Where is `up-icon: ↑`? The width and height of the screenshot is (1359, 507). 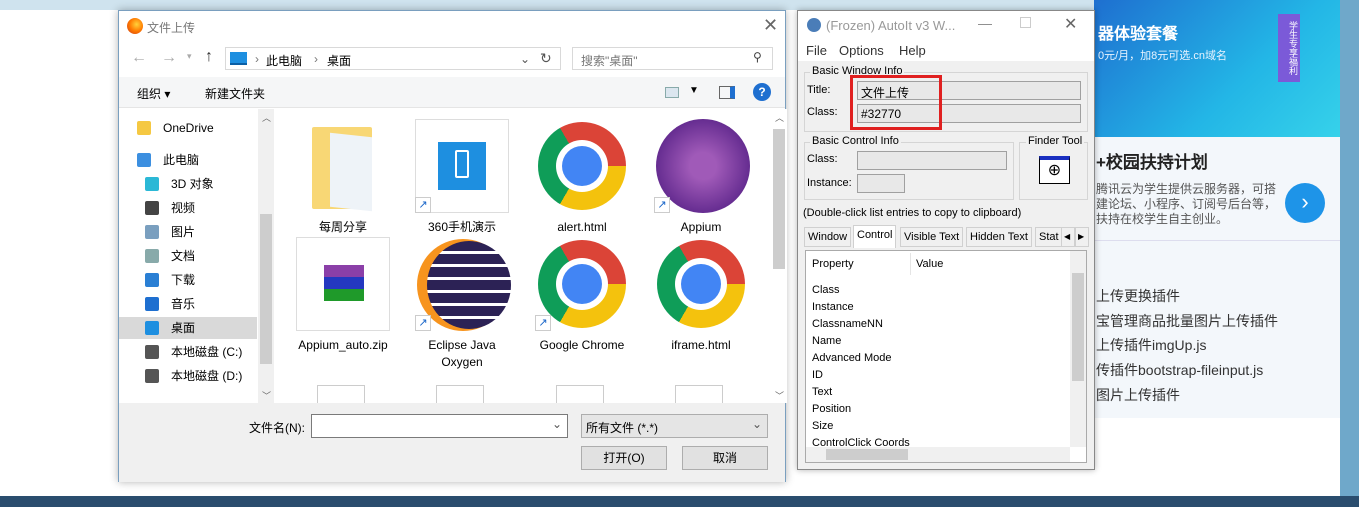 up-icon: ↑ is located at coordinates (209, 57).